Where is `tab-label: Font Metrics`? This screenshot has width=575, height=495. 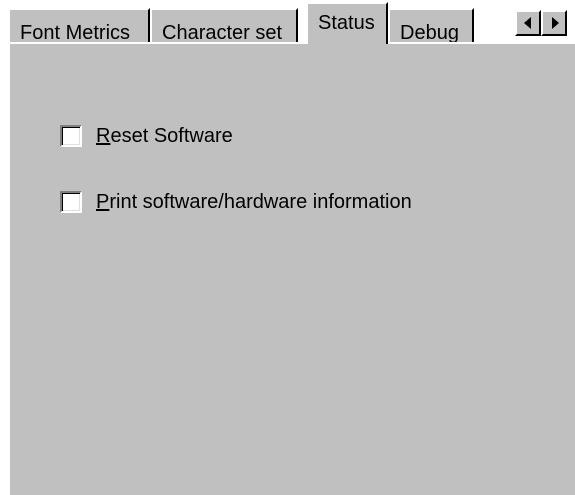 tab-label: Font Metrics is located at coordinates (75, 33).